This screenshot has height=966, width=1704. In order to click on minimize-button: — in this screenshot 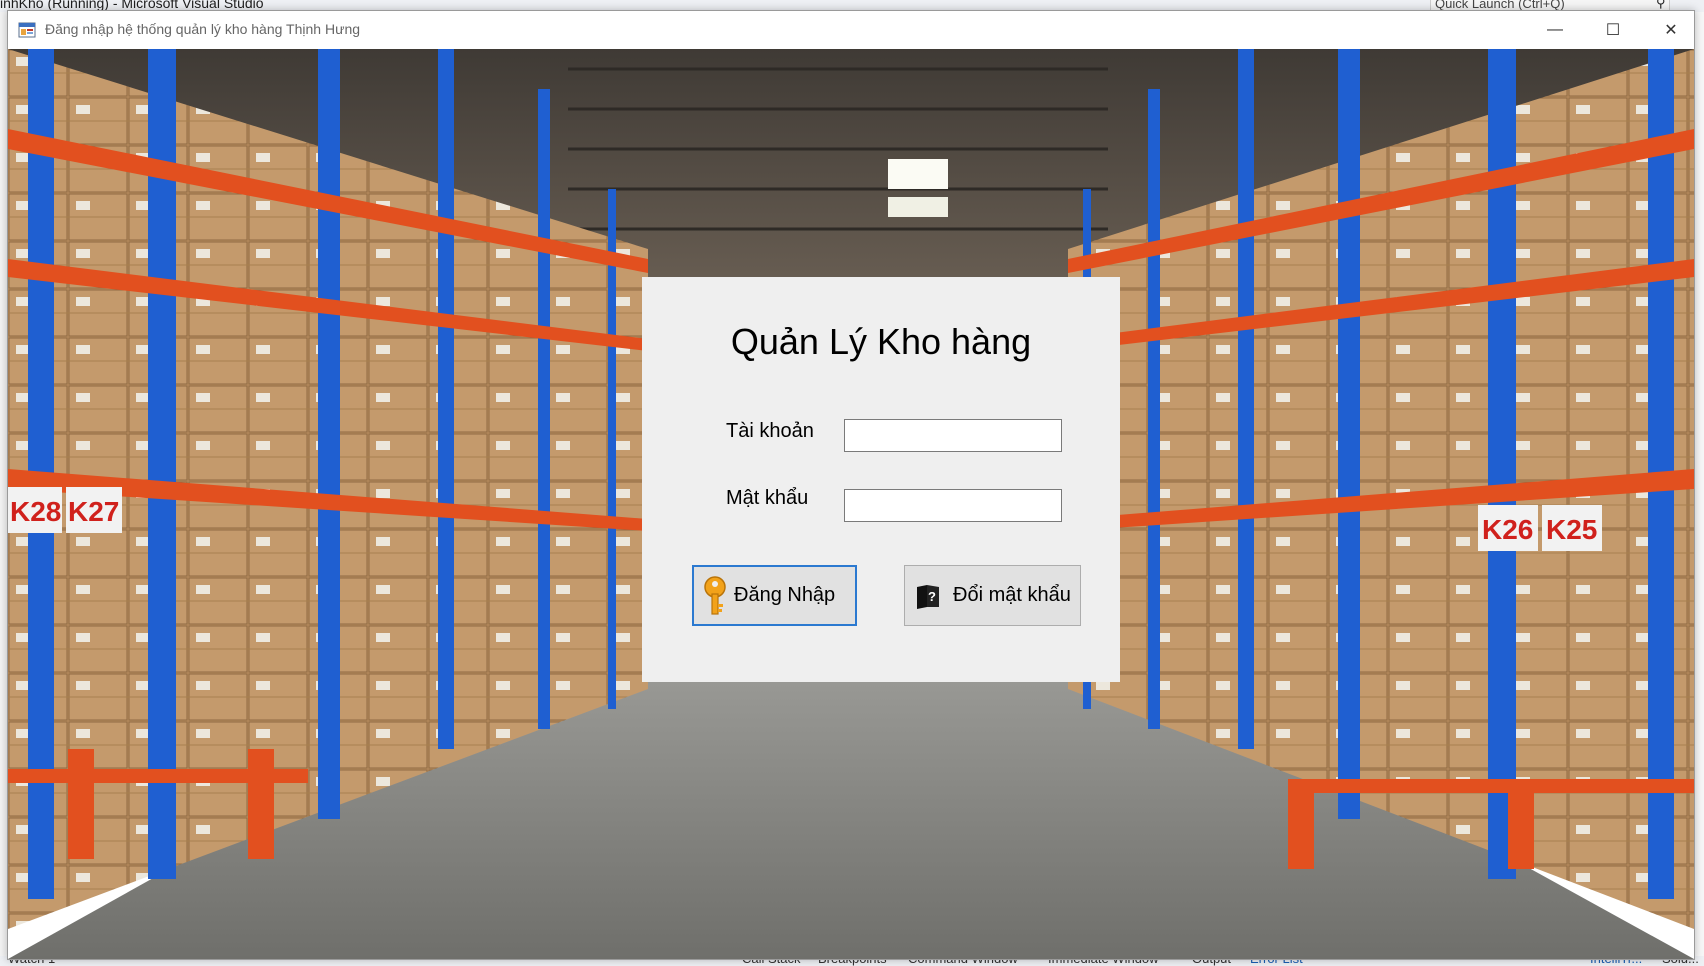, I will do `click(1555, 30)`.